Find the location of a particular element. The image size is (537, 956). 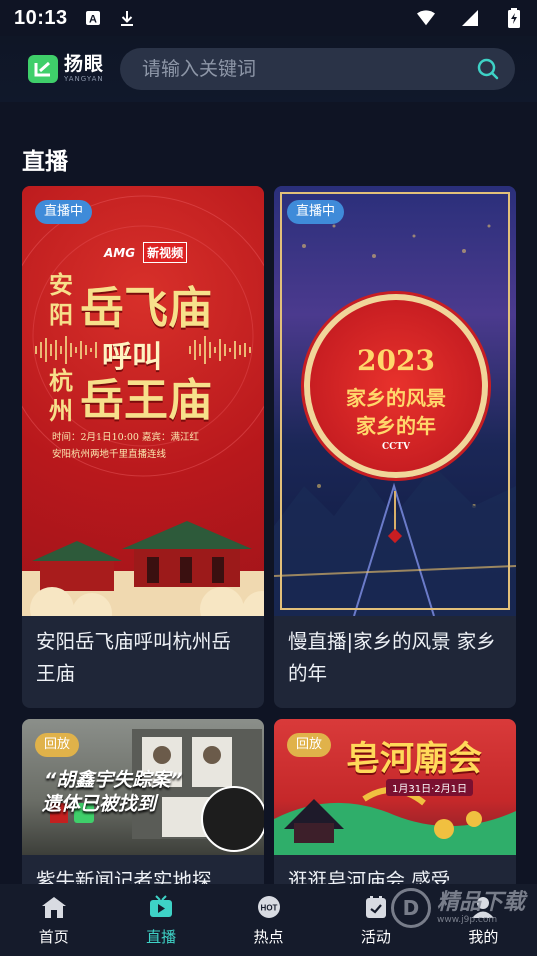

replay-thumbnail: 回放 “胡鑫宇失踪案” 遗体已被找到 is located at coordinates (143, 787).